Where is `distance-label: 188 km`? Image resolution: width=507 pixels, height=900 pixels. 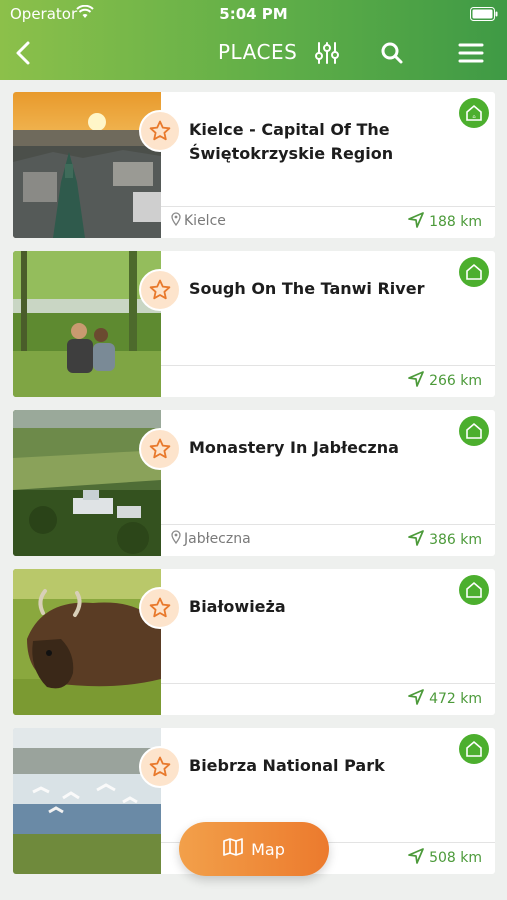
distance-label: 188 km is located at coordinates (455, 222).